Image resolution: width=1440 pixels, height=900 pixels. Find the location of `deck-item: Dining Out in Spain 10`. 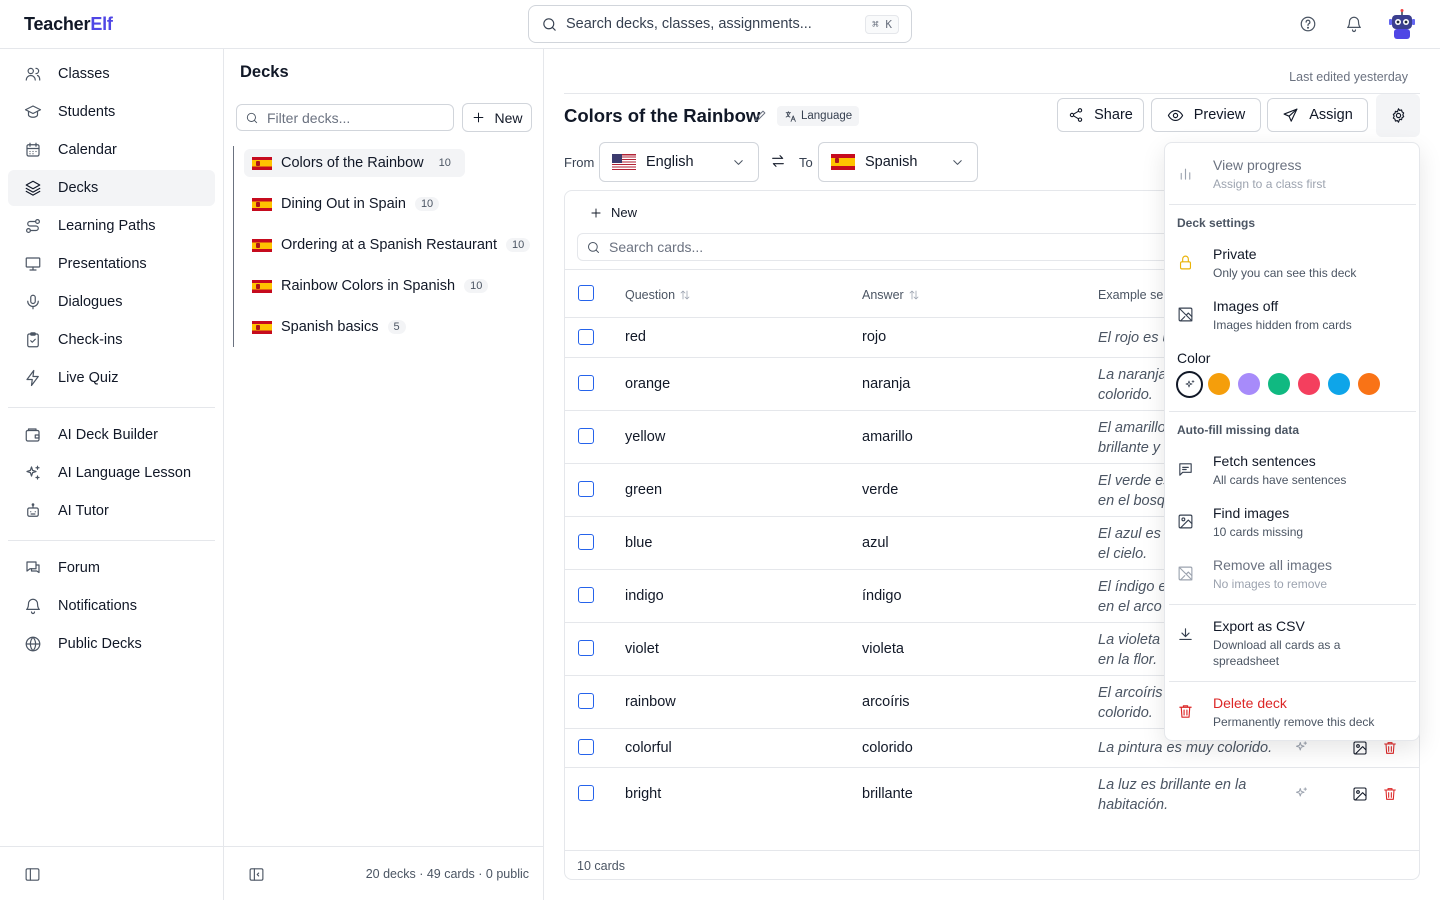

deck-item: Dining Out in Spain 10 is located at coordinates (345, 204).